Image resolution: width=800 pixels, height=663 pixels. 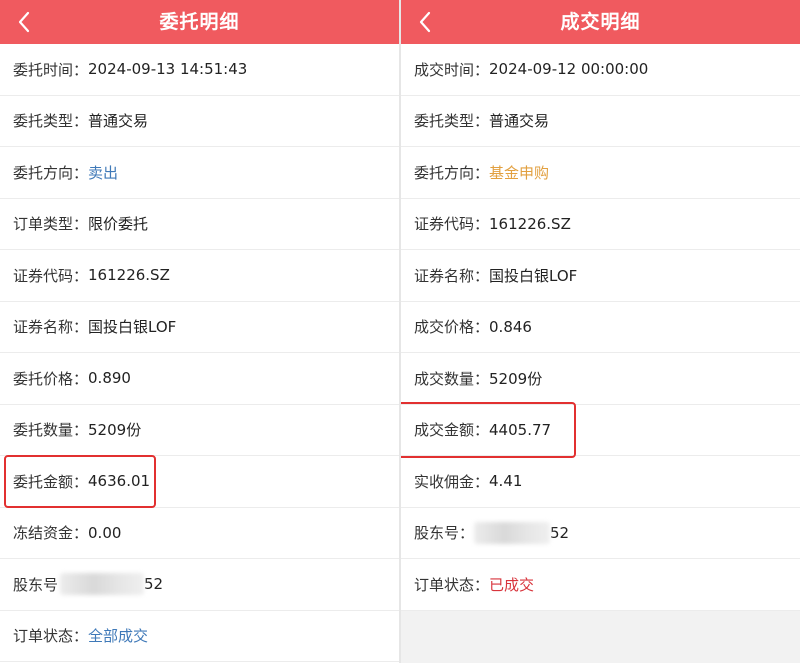 What do you see at coordinates (199, 482) in the screenshot?
I see `row-order-amount: 委托金额： 4636.01` at bounding box center [199, 482].